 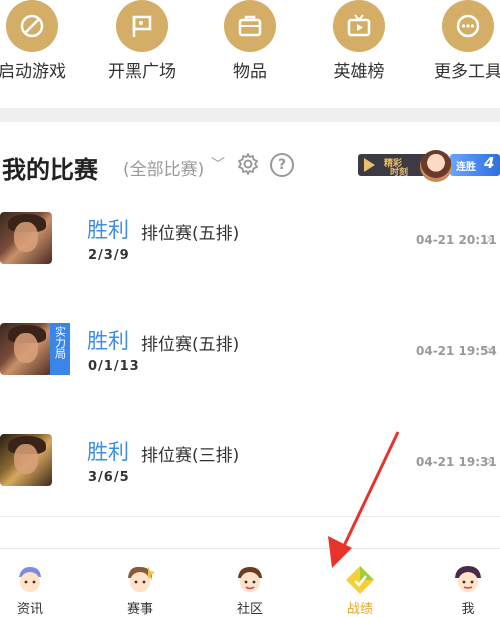 What do you see at coordinates (489, 163) in the screenshot?
I see `win-streak-count: 4` at bounding box center [489, 163].